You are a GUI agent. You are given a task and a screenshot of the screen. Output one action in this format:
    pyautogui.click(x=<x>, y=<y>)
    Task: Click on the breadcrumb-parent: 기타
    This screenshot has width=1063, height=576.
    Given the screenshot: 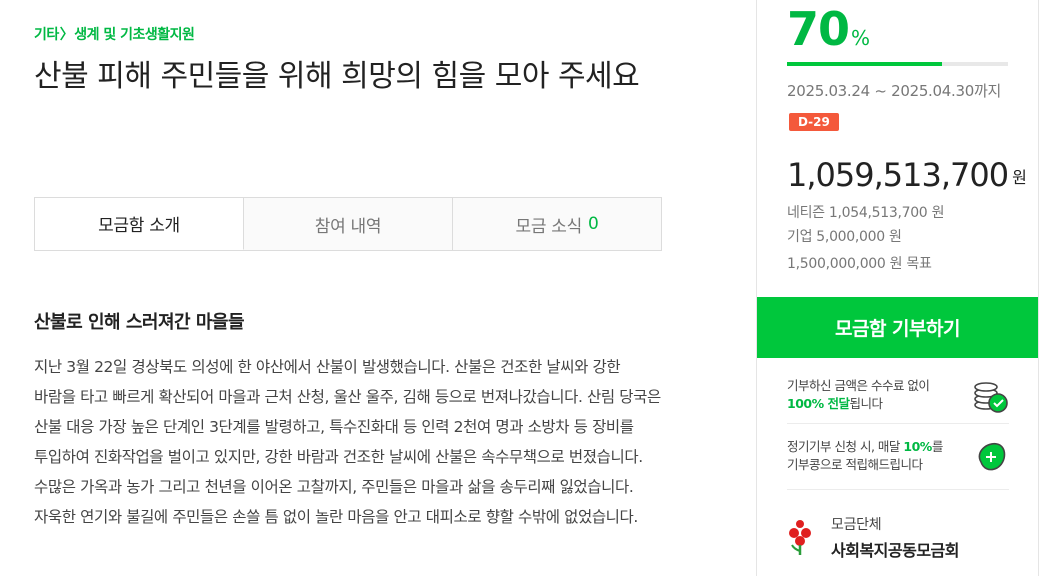 What is the action you would take?
    pyautogui.click(x=46, y=35)
    